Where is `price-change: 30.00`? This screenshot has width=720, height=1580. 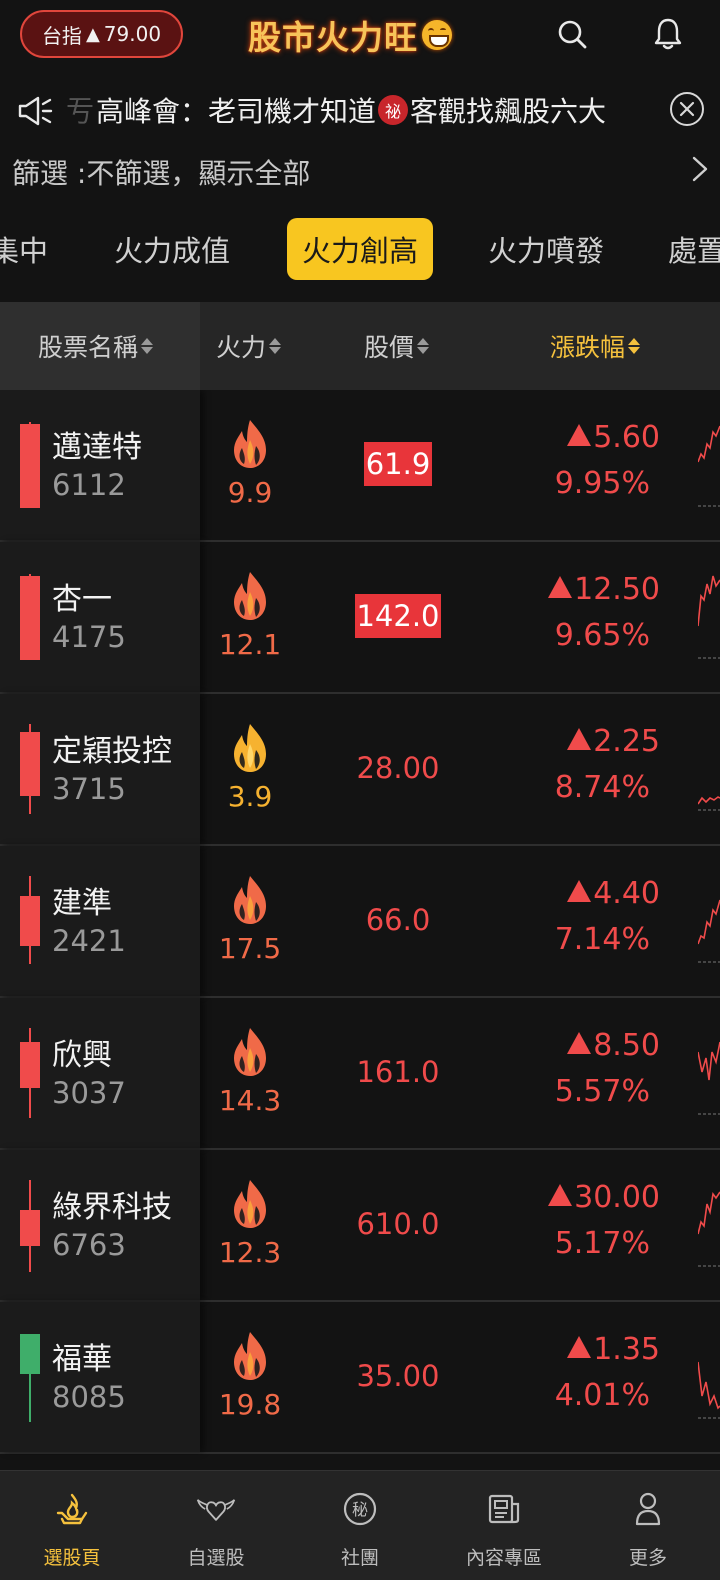
price-change: 30.00 is located at coordinates (590, 1197).